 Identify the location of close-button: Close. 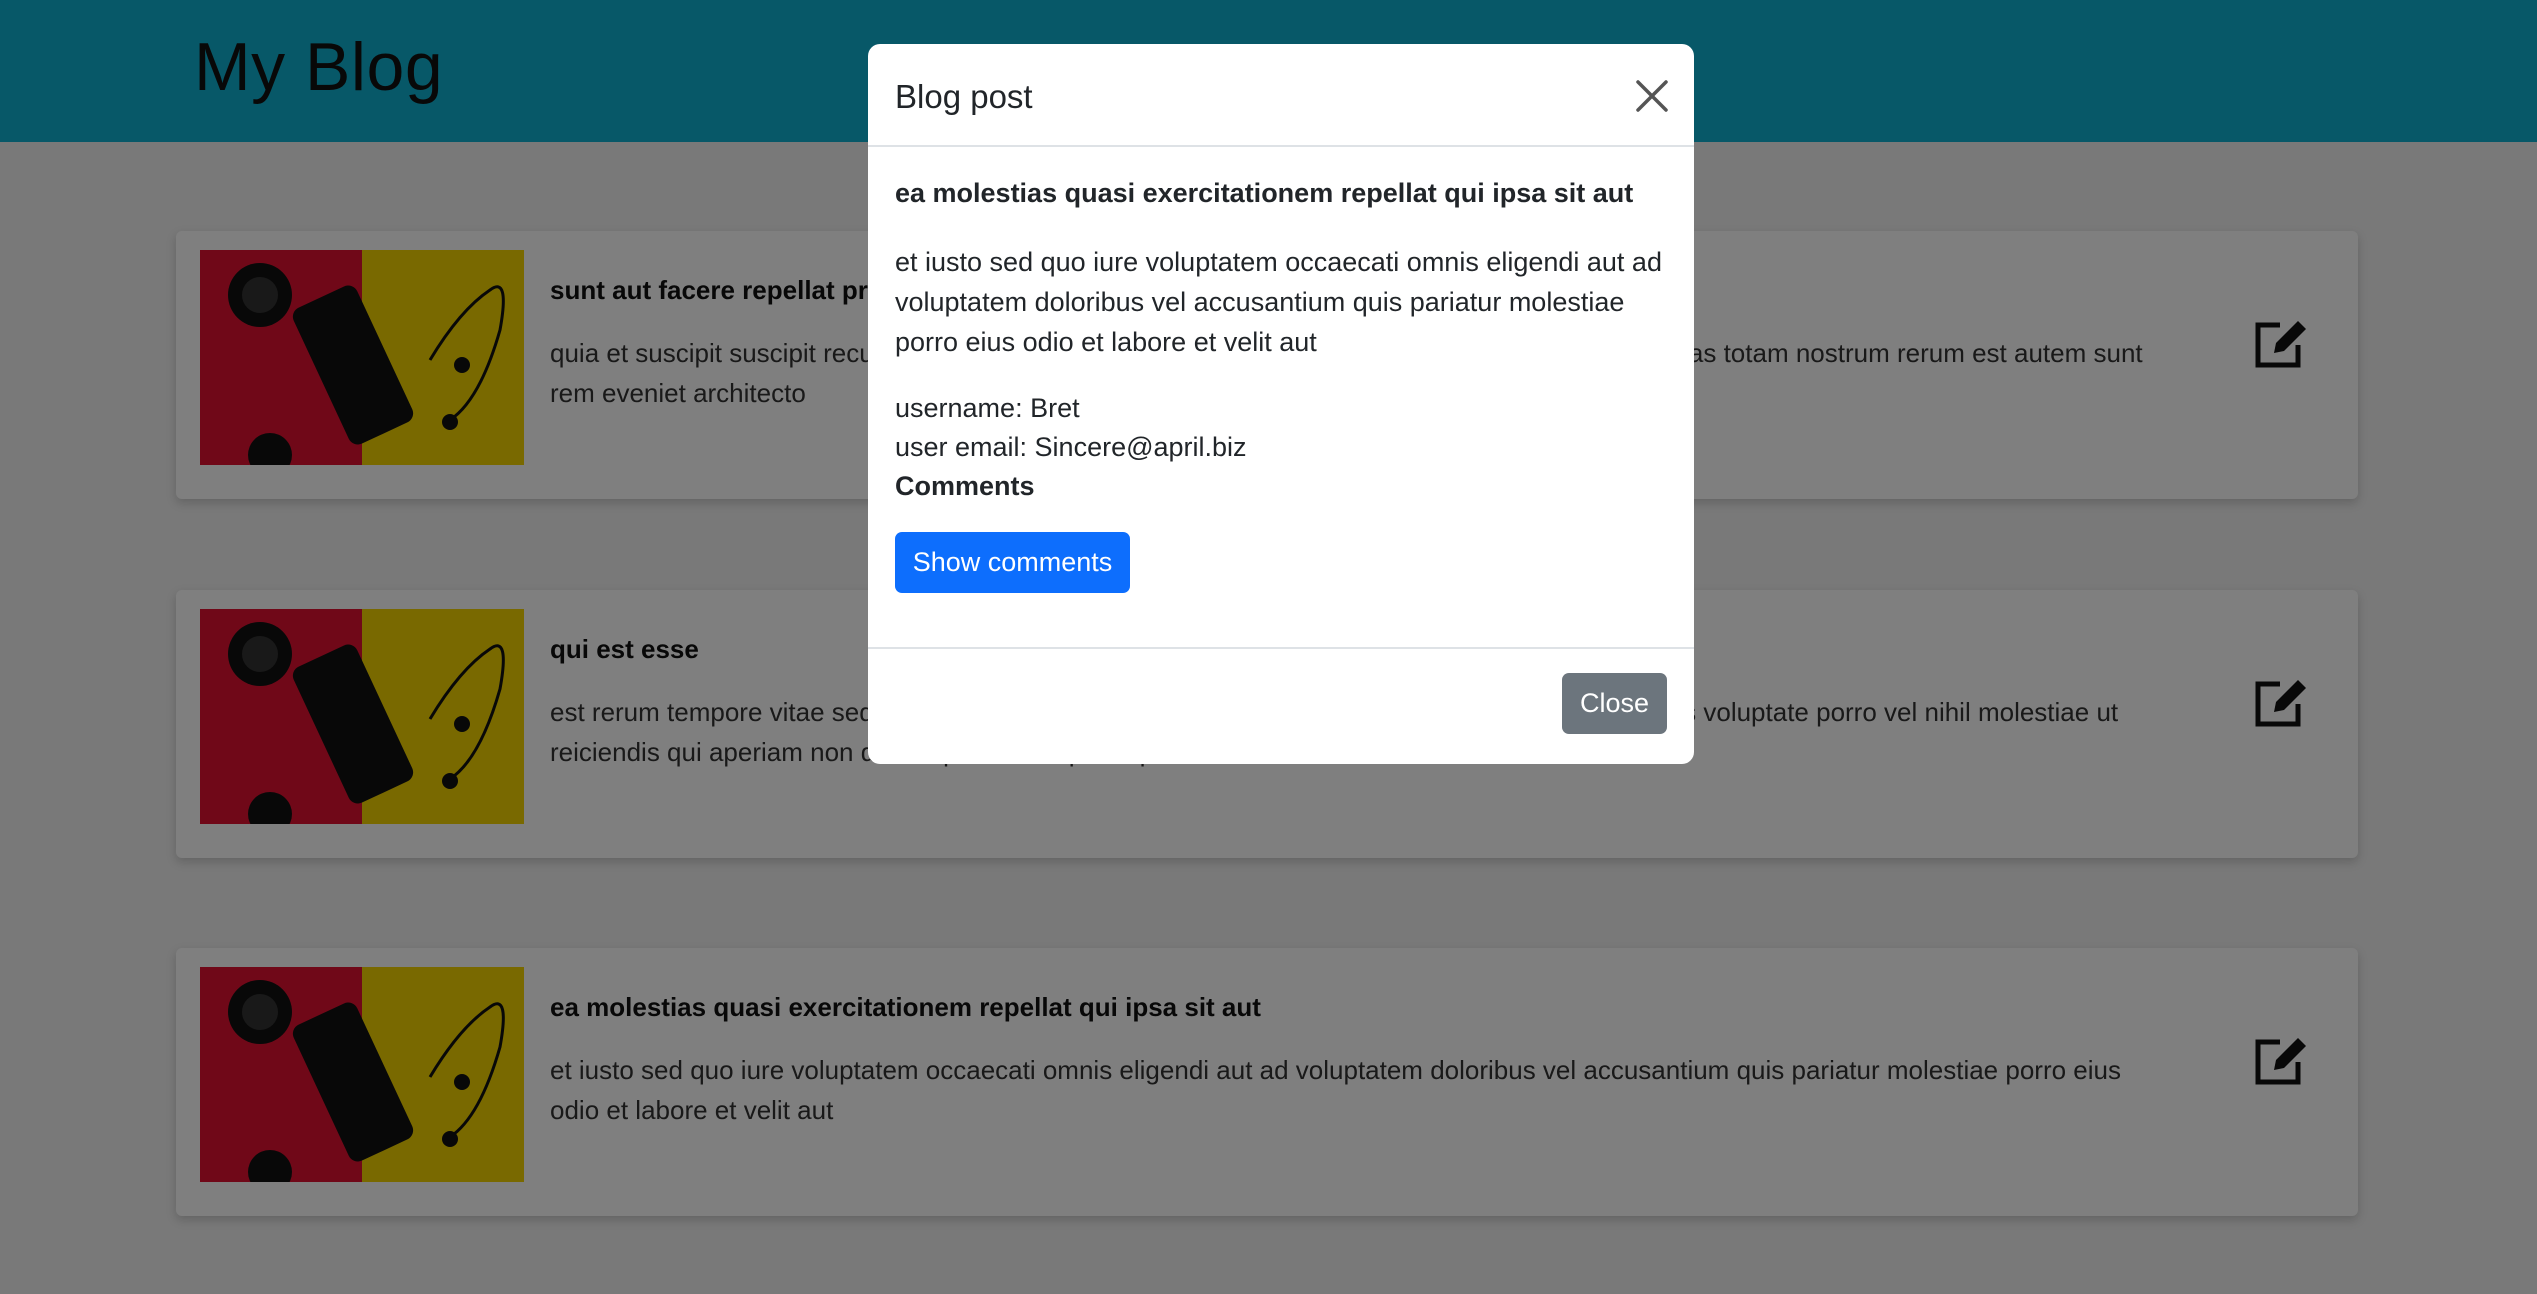
(1614, 703).